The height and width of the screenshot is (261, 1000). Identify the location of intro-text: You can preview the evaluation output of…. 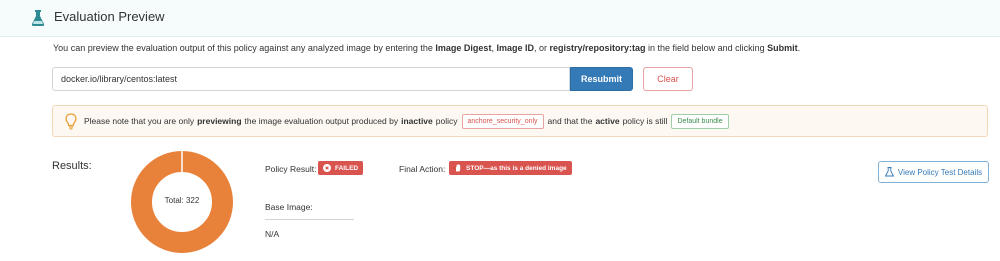
(427, 48).